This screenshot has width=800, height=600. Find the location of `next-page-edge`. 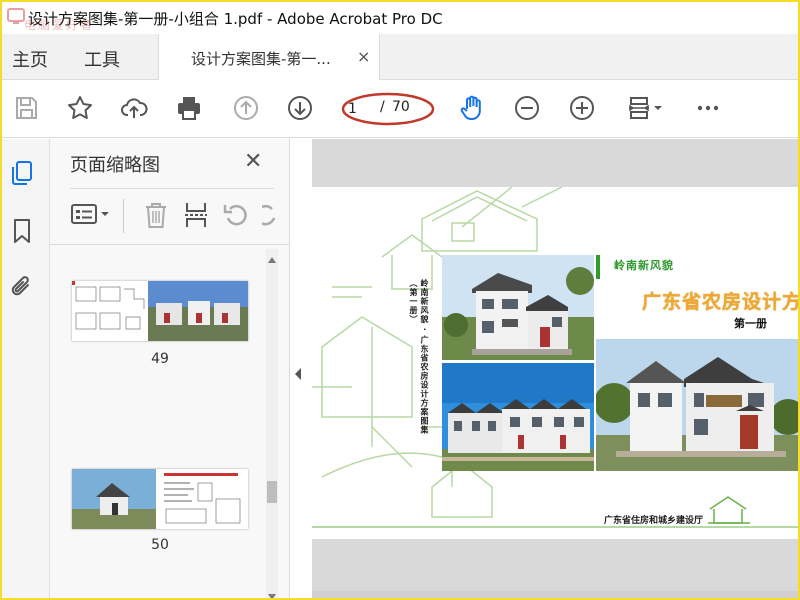

next-page-edge is located at coordinates (555, 594).